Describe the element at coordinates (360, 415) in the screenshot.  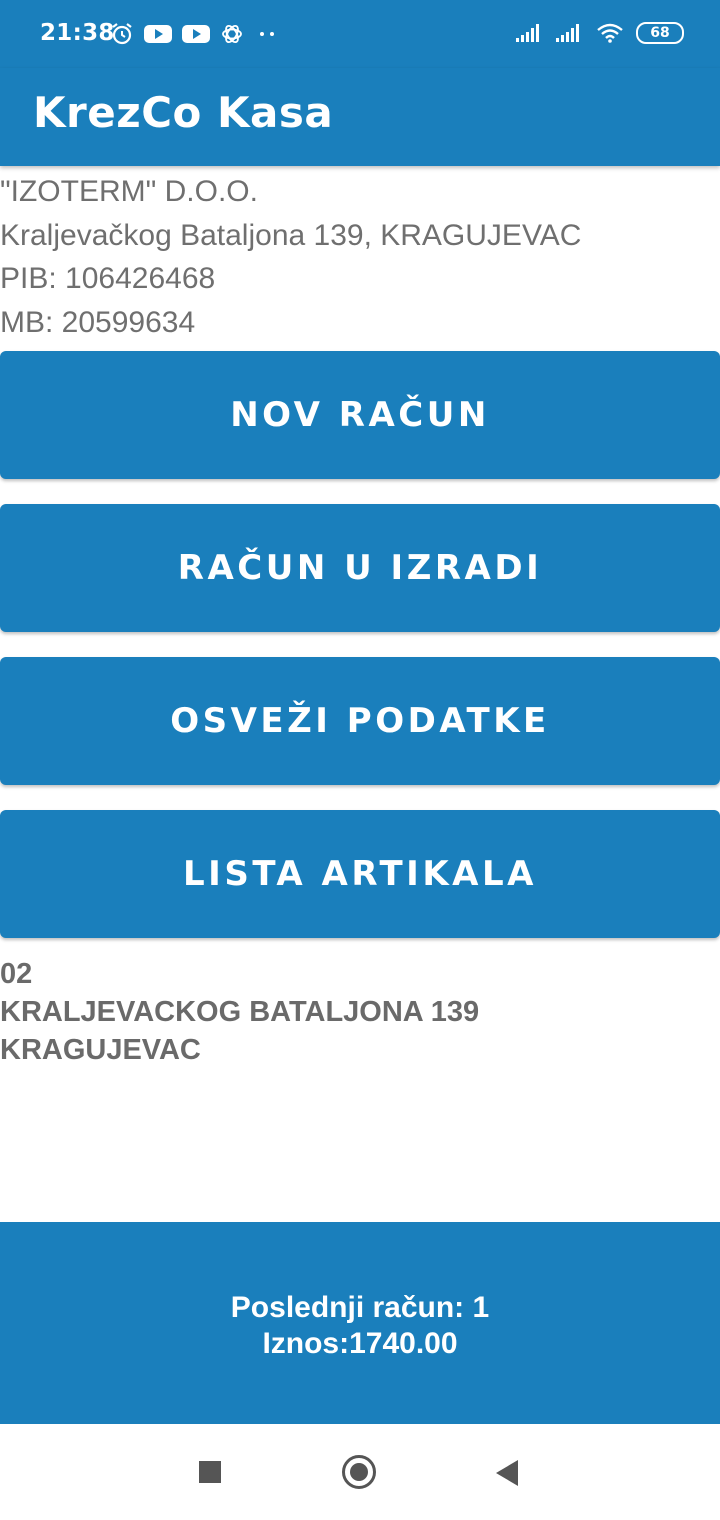
I see `new-receipt-button: NOV RAČUN` at that location.